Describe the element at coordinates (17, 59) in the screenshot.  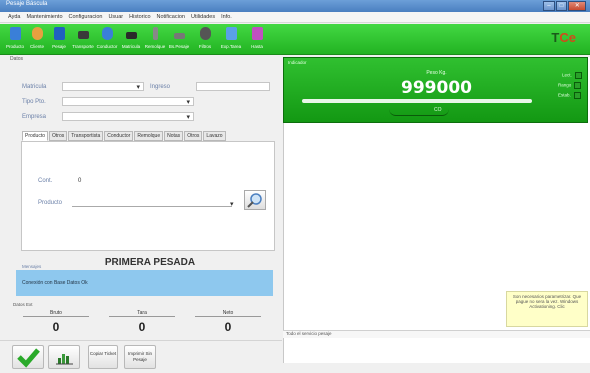
I see `section-title: Datos` at that location.